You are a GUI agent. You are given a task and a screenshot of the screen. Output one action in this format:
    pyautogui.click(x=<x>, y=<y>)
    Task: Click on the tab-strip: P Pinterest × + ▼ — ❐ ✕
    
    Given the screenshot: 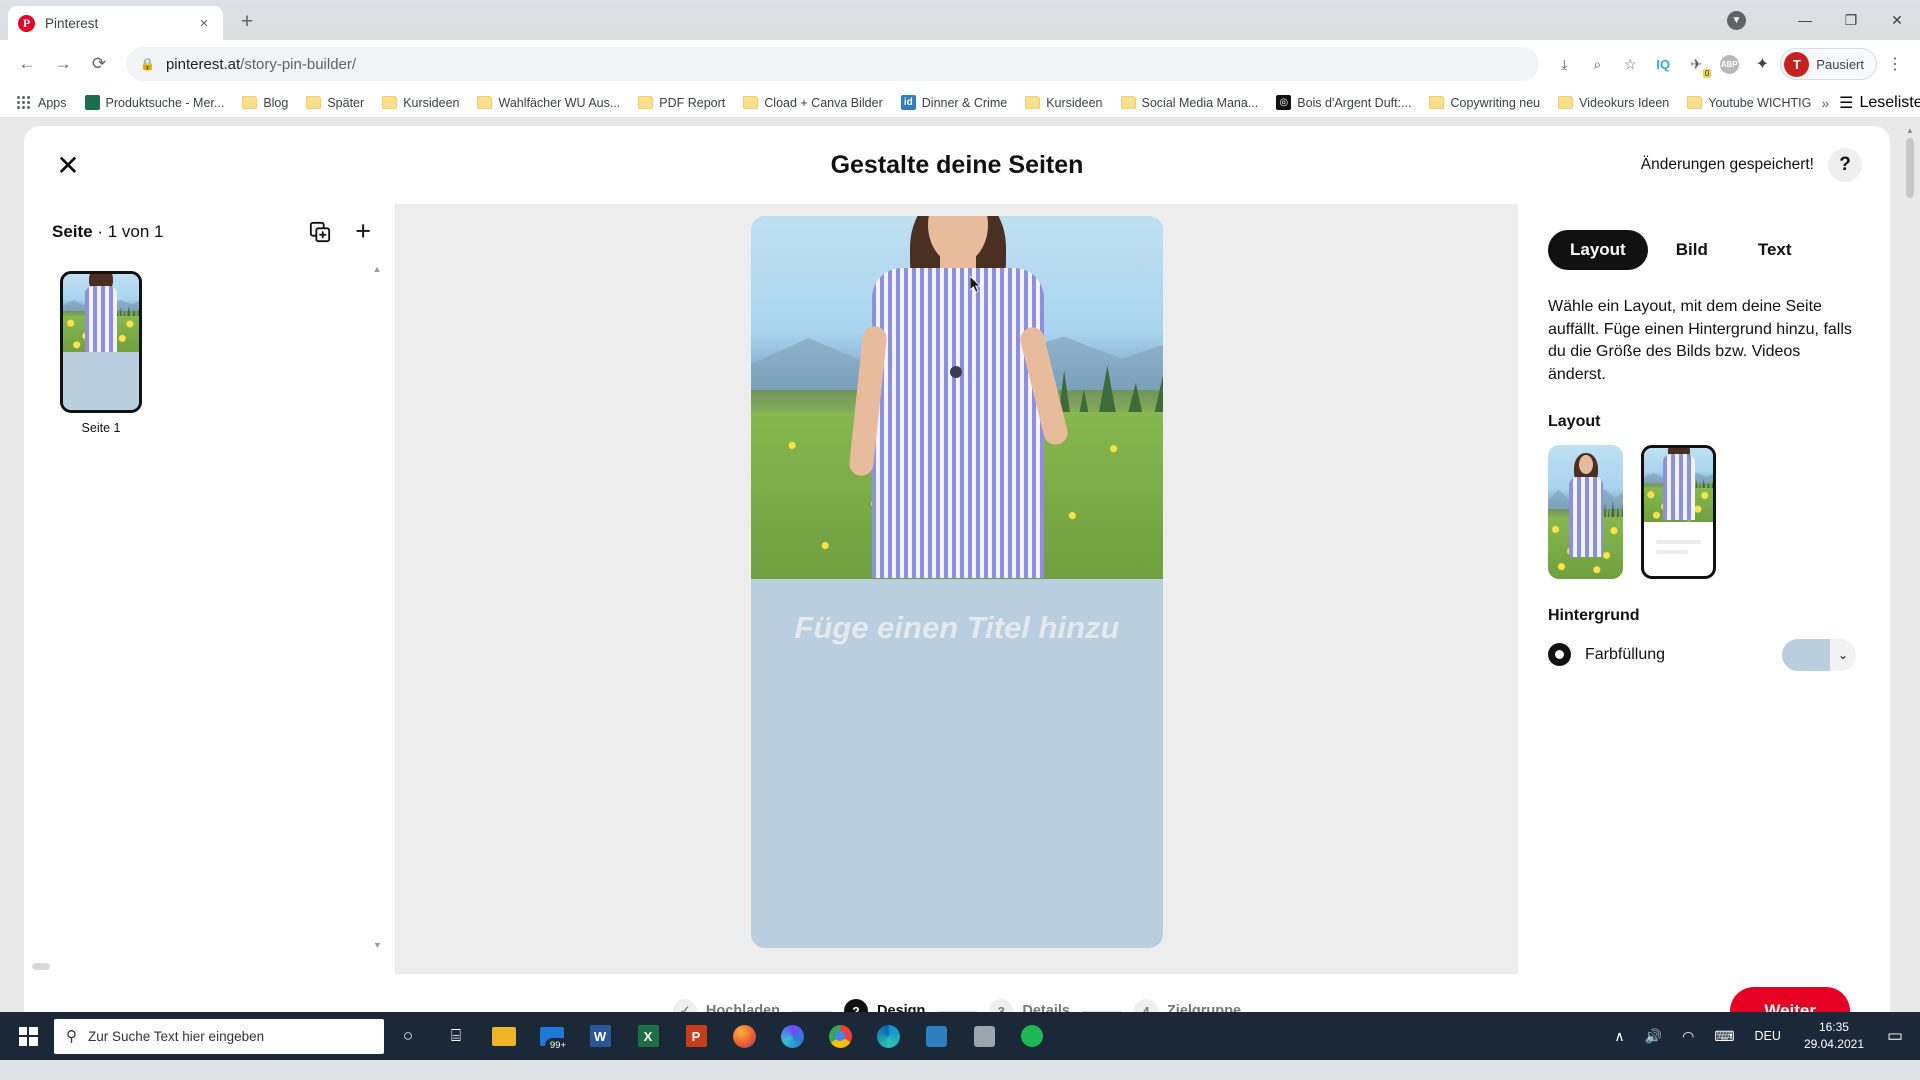 What is the action you would take?
    pyautogui.click(x=960, y=20)
    